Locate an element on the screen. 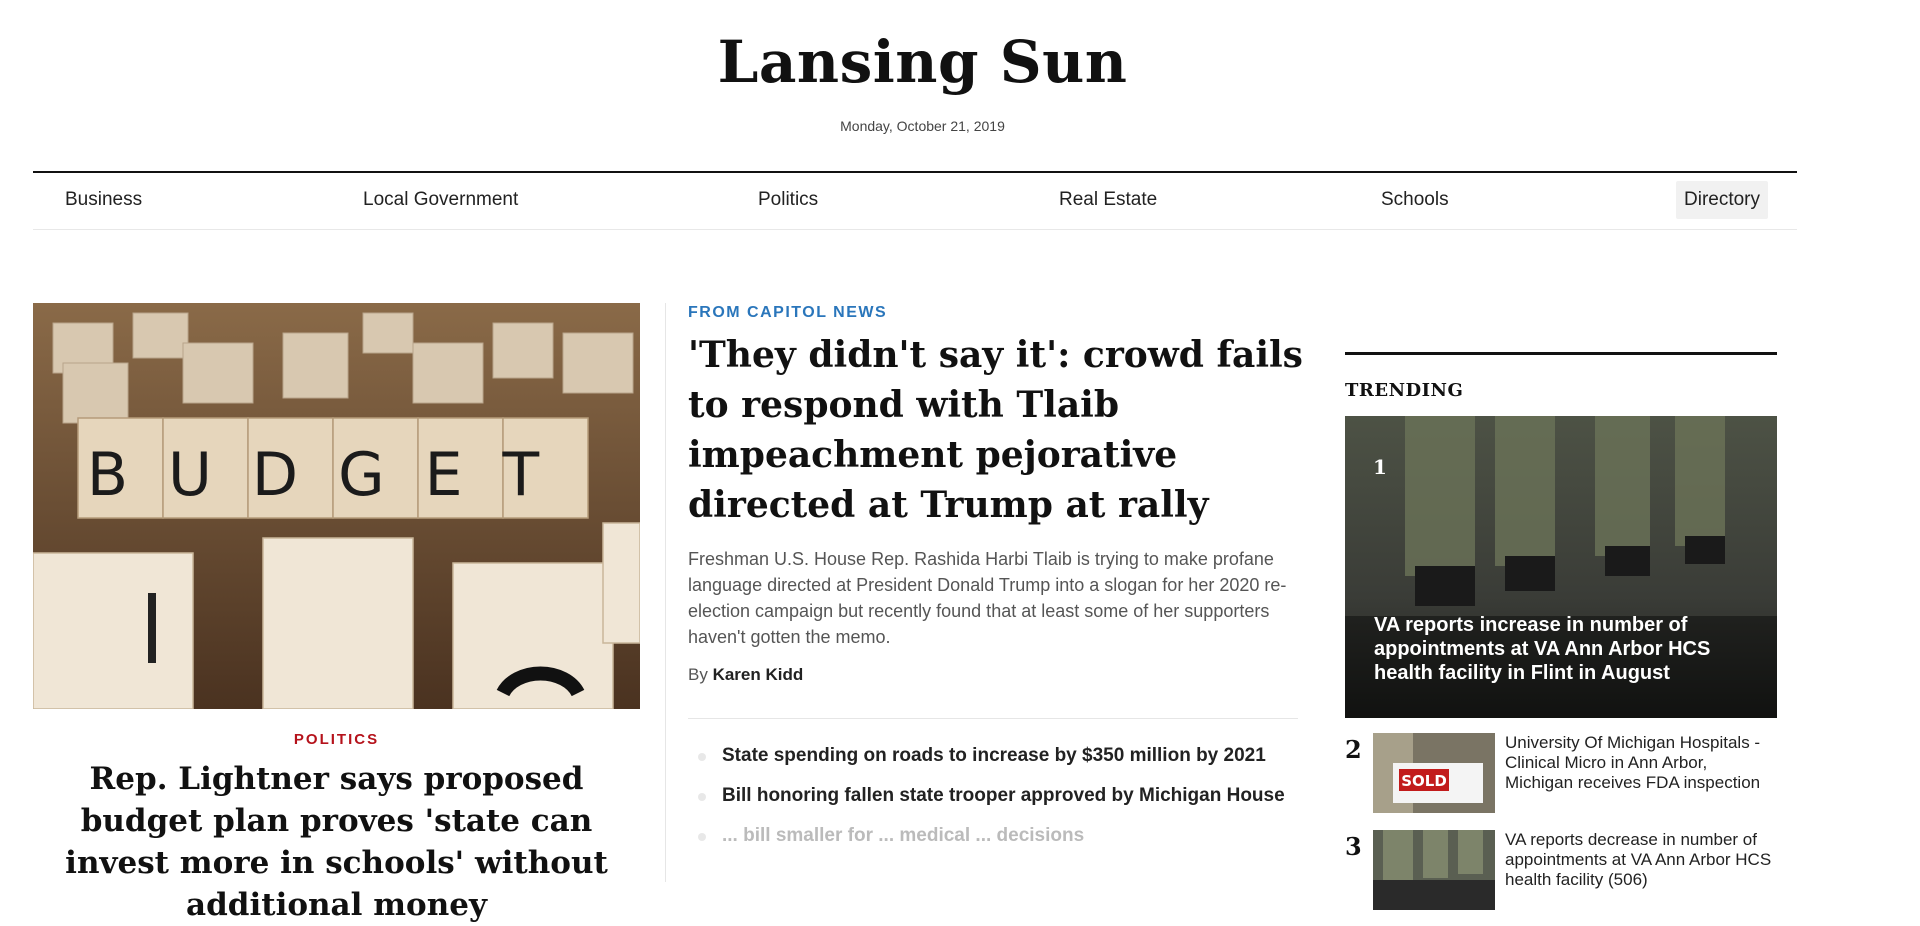 Image resolution: width=1920 pixels, height=926 pixels. nav-item-schools: Schools is located at coordinates (1415, 200).